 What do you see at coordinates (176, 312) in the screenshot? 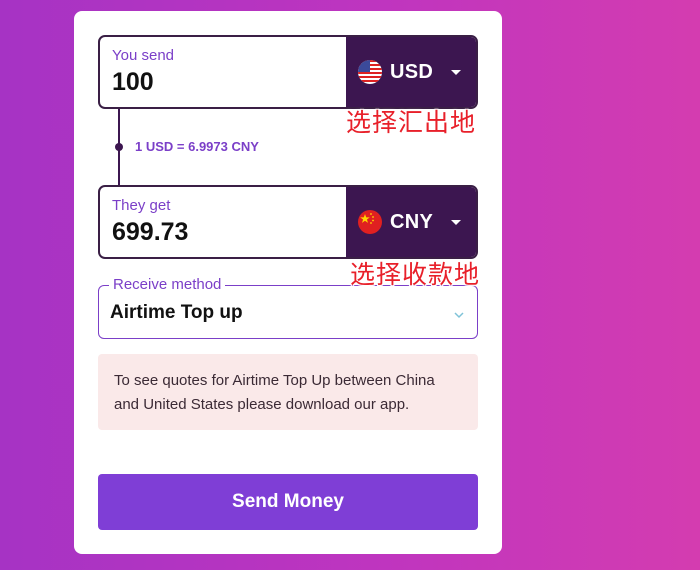
I see `receive-method-value: Airtime Top up` at bounding box center [176, 312].